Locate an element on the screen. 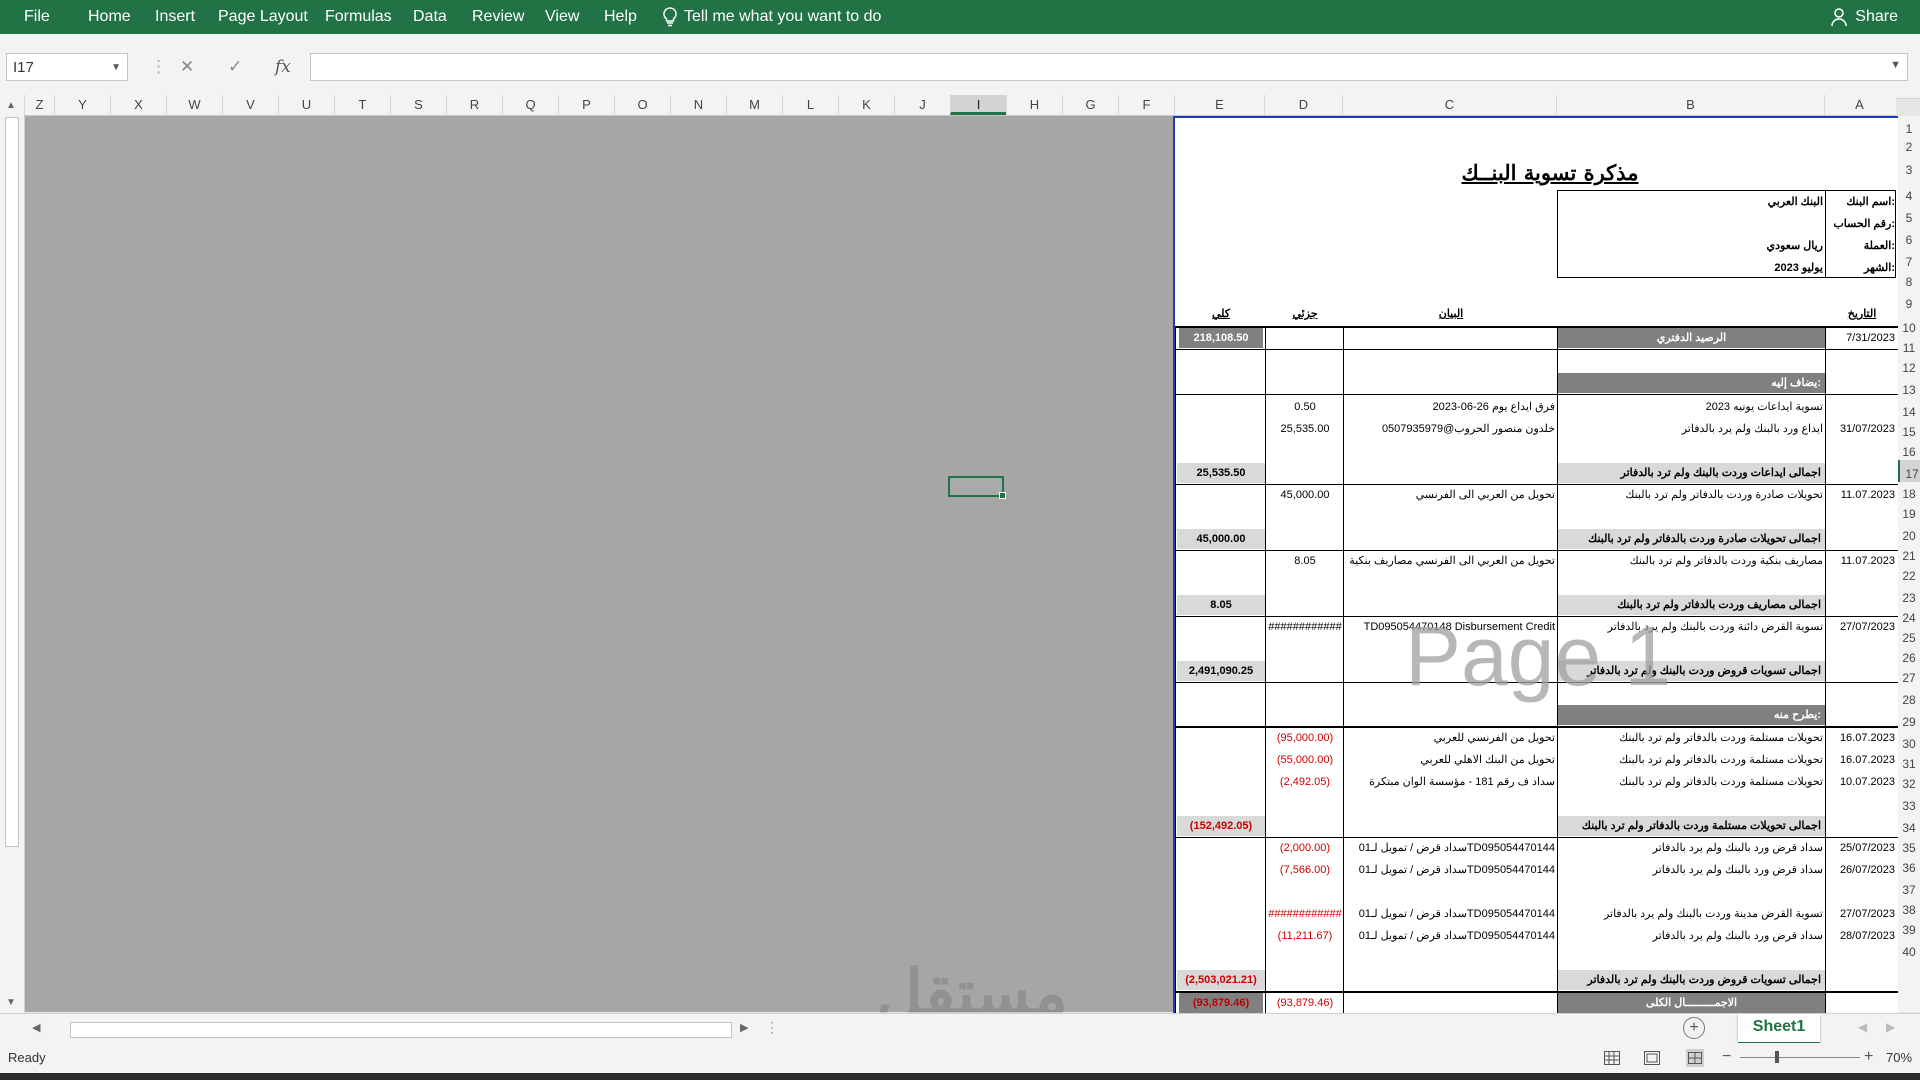 The image size is (1920, 1080). row-header-17: 17 is located at coordinates (1908, 471).